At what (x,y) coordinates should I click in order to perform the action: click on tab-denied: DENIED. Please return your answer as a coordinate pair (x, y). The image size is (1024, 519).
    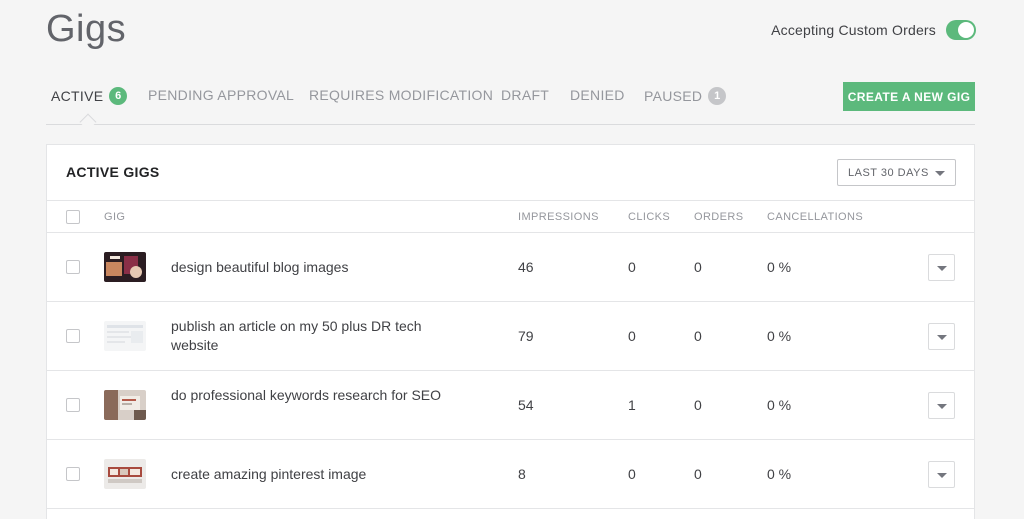
    Looking at the image, I should click on (597, 95).